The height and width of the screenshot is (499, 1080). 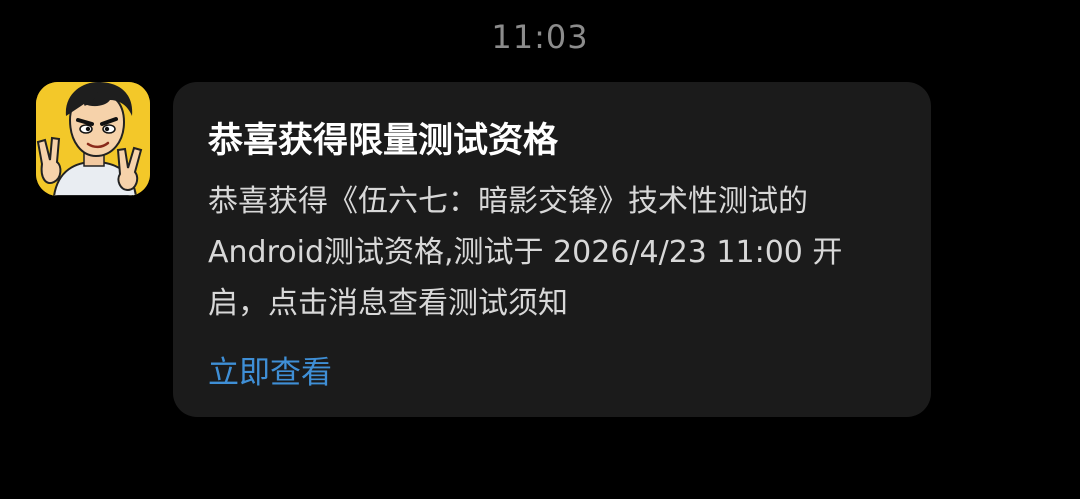 I want to click on sender-avatar, so click(x=93, y=139).